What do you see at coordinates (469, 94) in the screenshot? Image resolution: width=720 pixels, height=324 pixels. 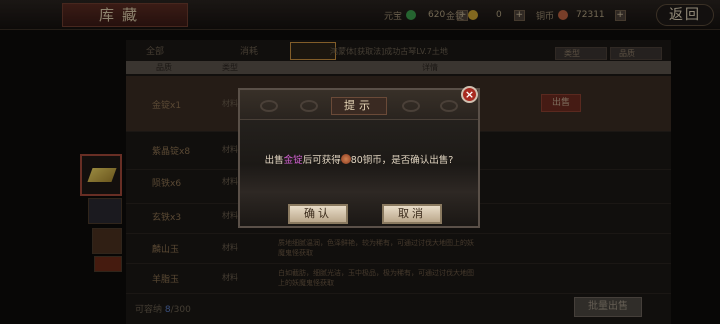 I see `close-button: ×` at bounding box center [469, 94].